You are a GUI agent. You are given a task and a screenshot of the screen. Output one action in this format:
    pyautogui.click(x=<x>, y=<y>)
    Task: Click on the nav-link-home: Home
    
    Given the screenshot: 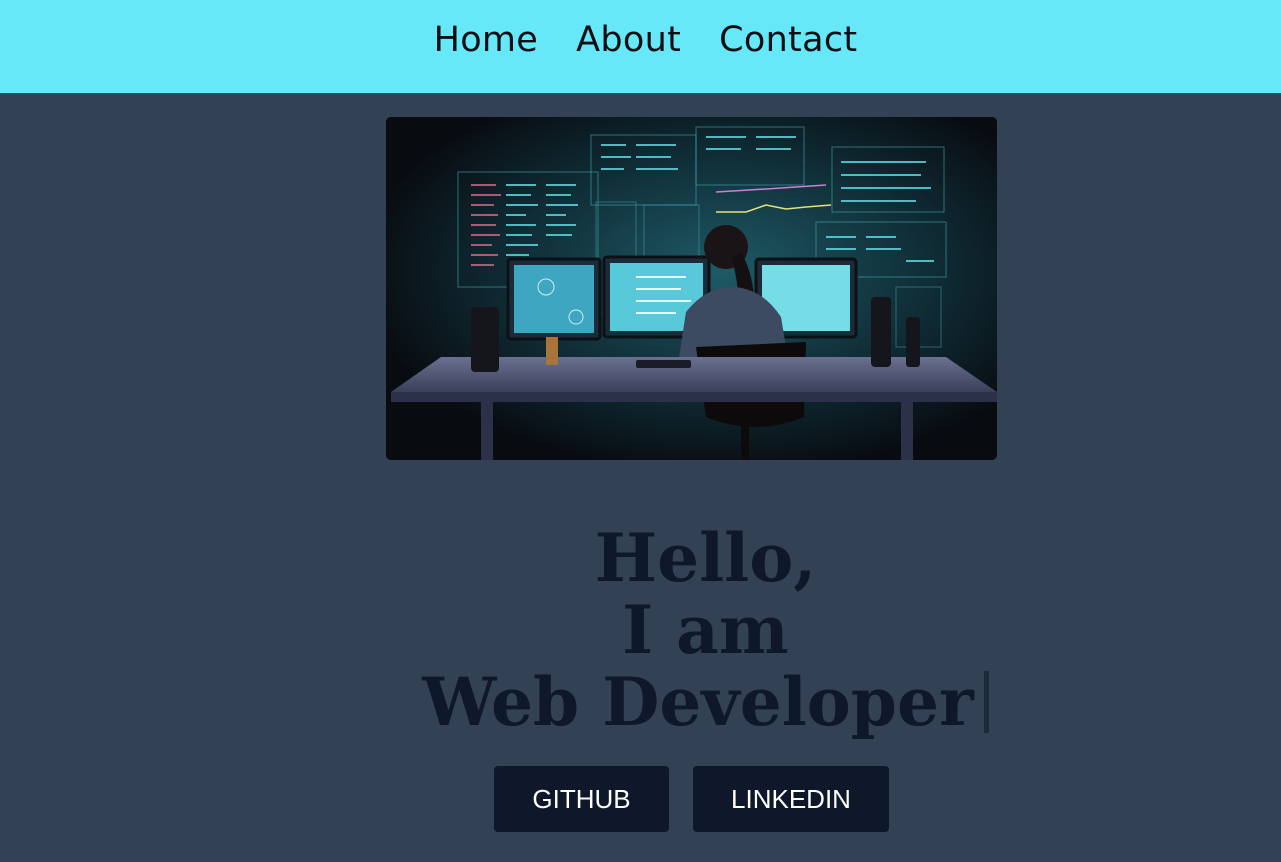 What is the action you would take?
    pyautogui.click(x=486, y=40)
    